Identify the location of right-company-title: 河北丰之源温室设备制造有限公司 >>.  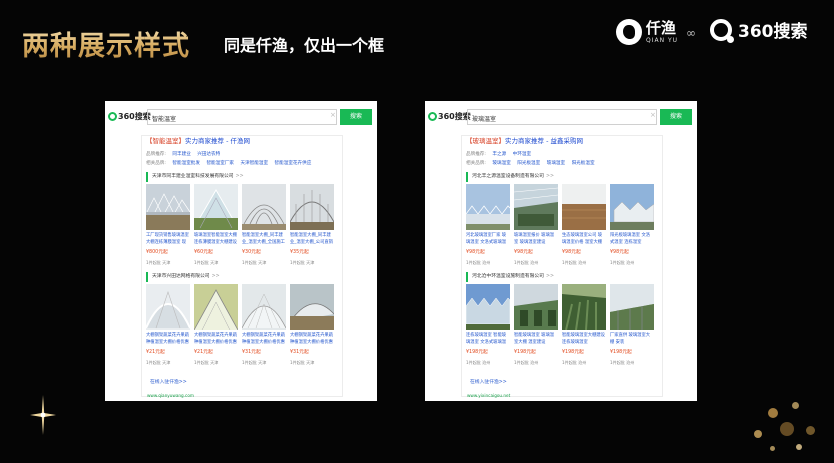
(510, 177).